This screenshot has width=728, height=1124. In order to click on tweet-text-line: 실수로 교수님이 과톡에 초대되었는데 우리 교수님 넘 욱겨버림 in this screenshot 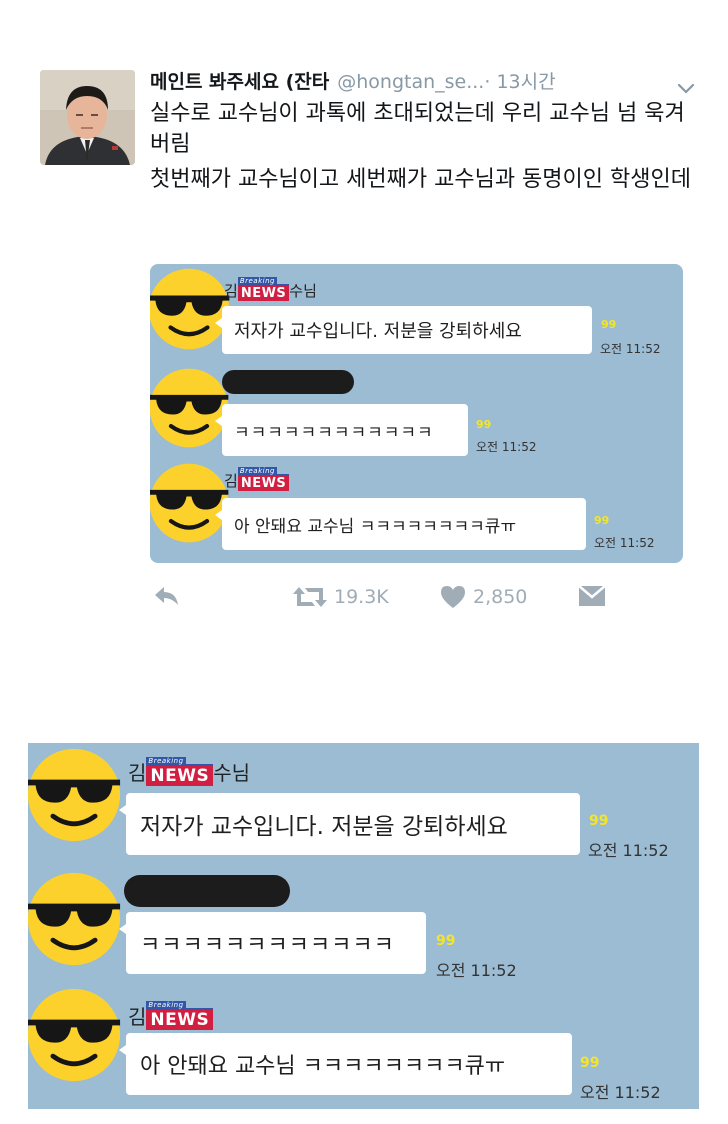, I will do `click(417, 129)`.